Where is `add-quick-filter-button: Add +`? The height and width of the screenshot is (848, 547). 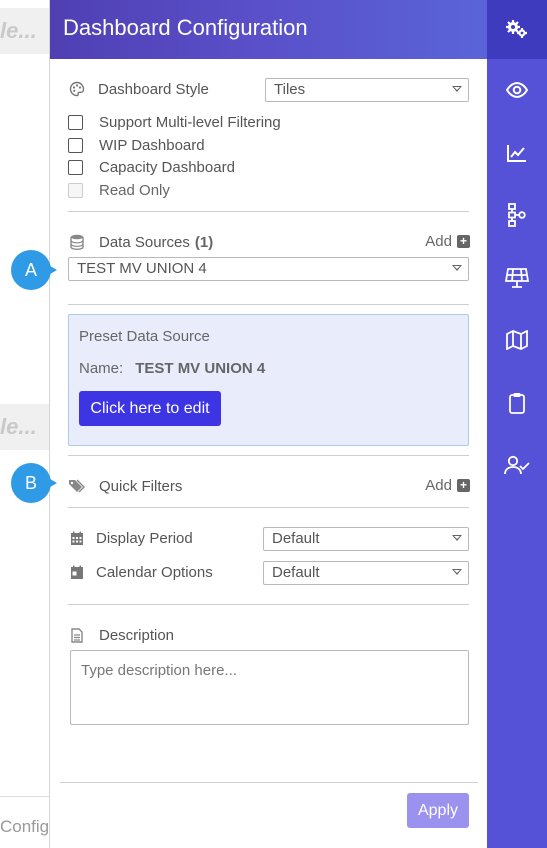
add-quick-filter-button: Add + is located at coordinates (447, 485).